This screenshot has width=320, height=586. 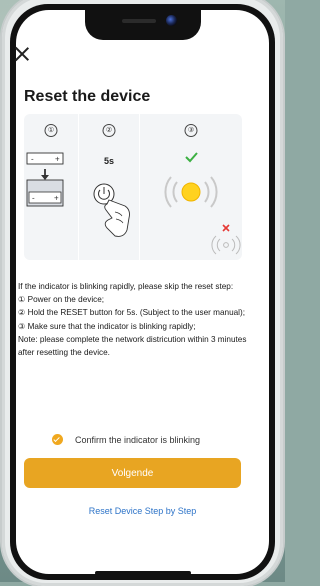 I want to click on signal-icon, so click(x=226, y=245).